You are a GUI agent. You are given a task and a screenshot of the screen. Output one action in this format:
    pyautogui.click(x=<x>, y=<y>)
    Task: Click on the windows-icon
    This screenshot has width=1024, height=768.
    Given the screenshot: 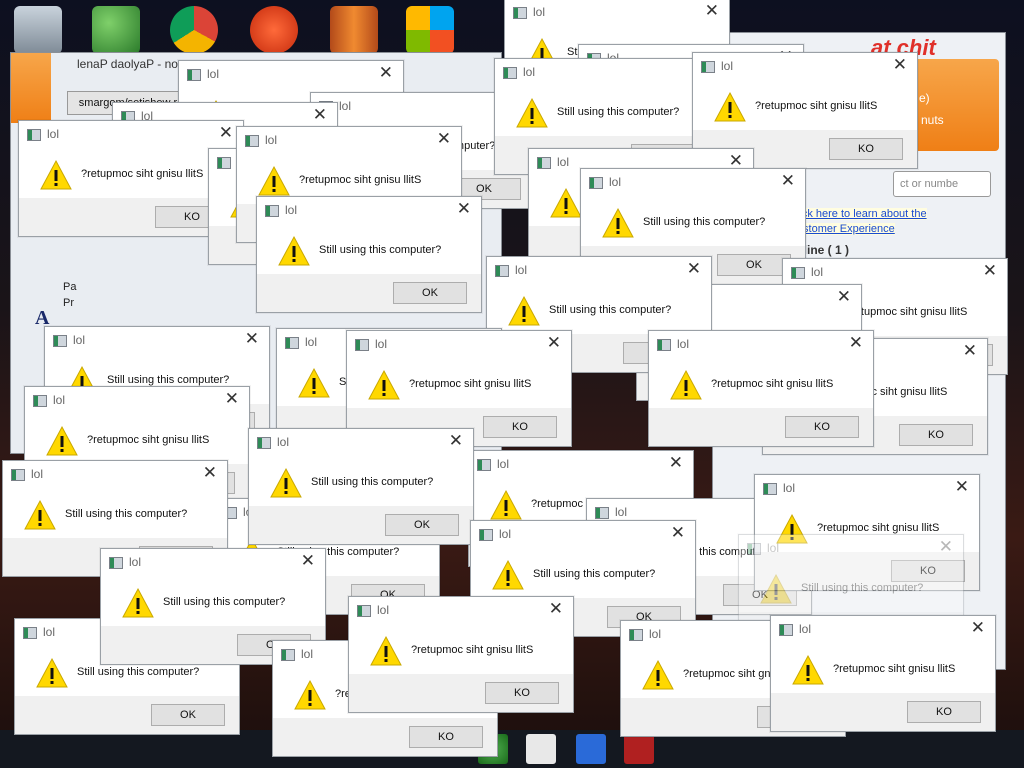 What is the action you would take?
    pyautogui.click(x=430, y=30)
    